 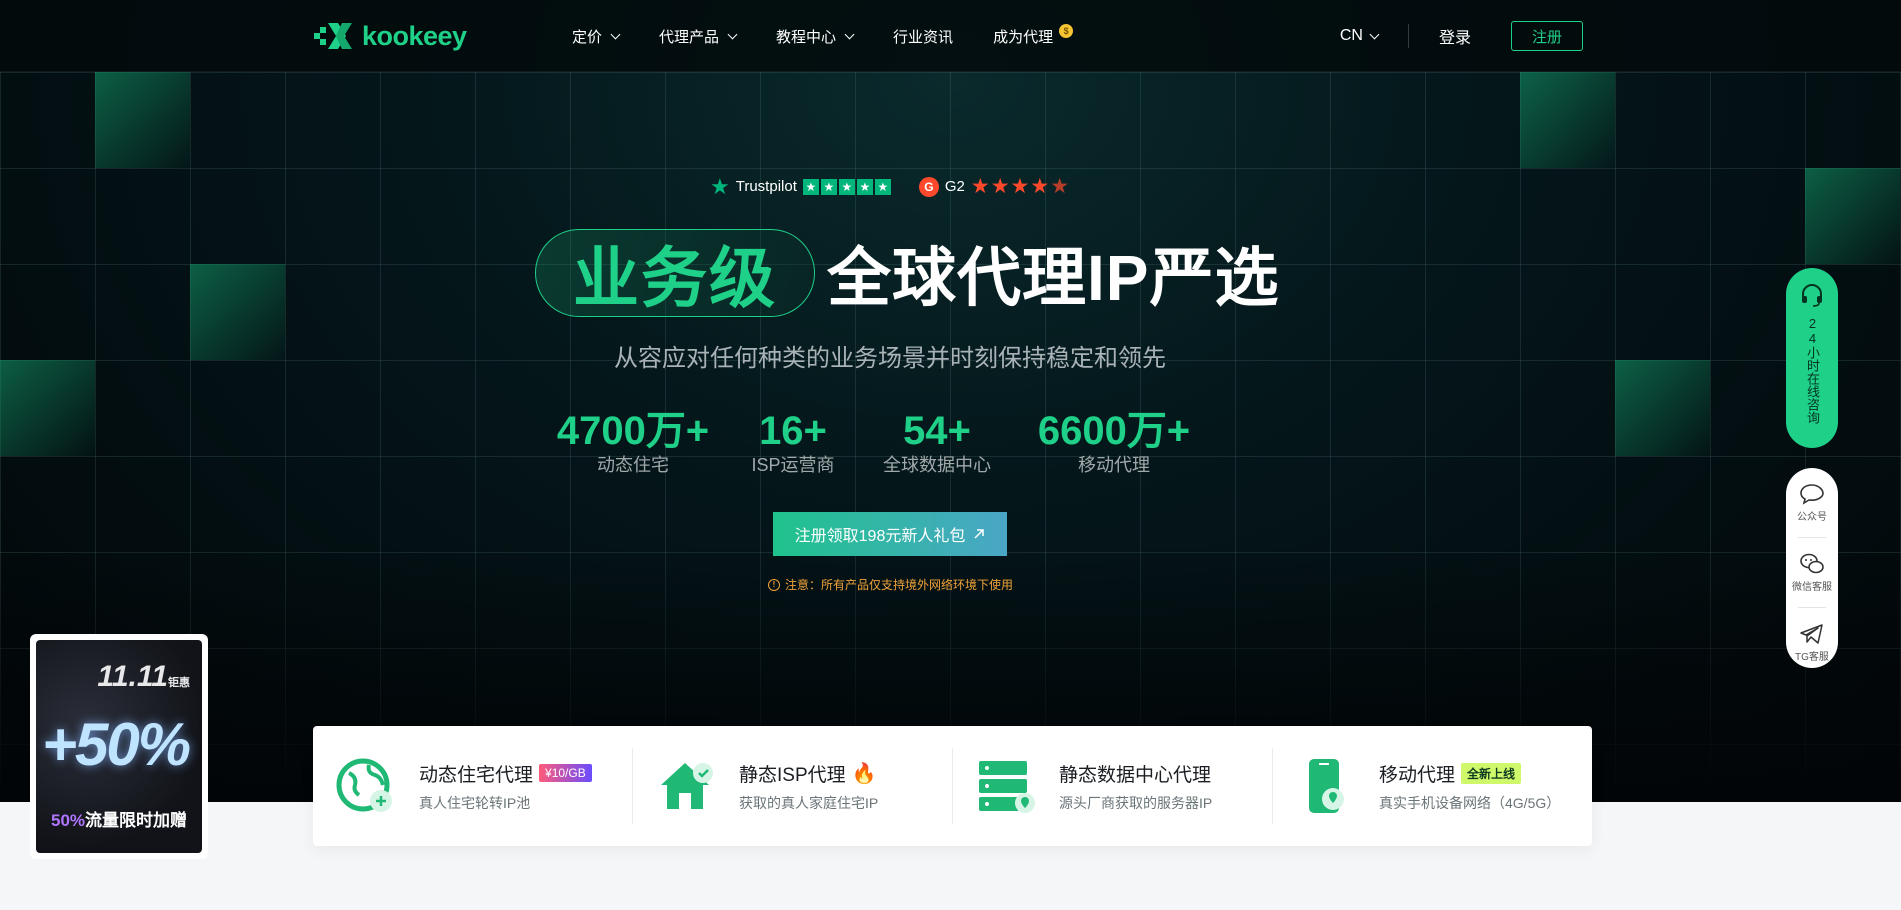 I want to click on product-text: 静态ISP代理 🔥 获取的真人家庭住宅IP, so click(x=808, y=786).